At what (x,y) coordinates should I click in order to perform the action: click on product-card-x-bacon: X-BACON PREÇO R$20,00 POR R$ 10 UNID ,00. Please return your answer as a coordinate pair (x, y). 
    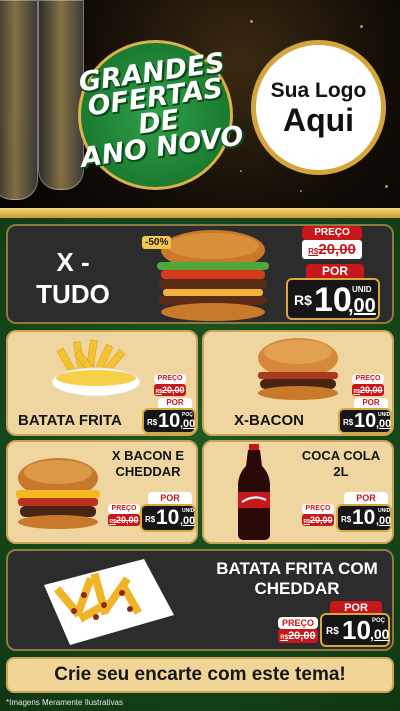
    Looking at the image, I should click on (298, 383).